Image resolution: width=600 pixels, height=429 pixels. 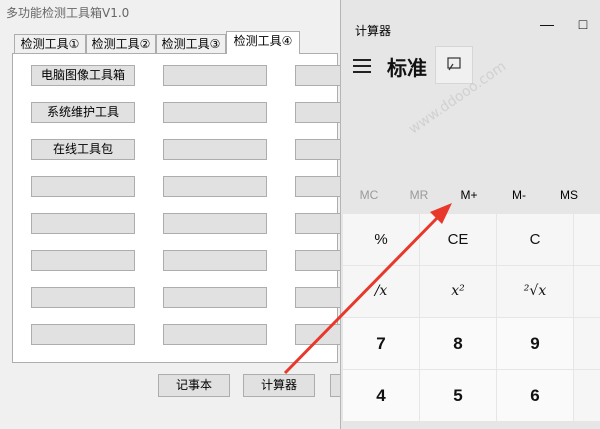 What do you see at coordinates (263, 42) in the screenshot?
I see `tab-4: 检测工具④` at bounding box center [263, 42].